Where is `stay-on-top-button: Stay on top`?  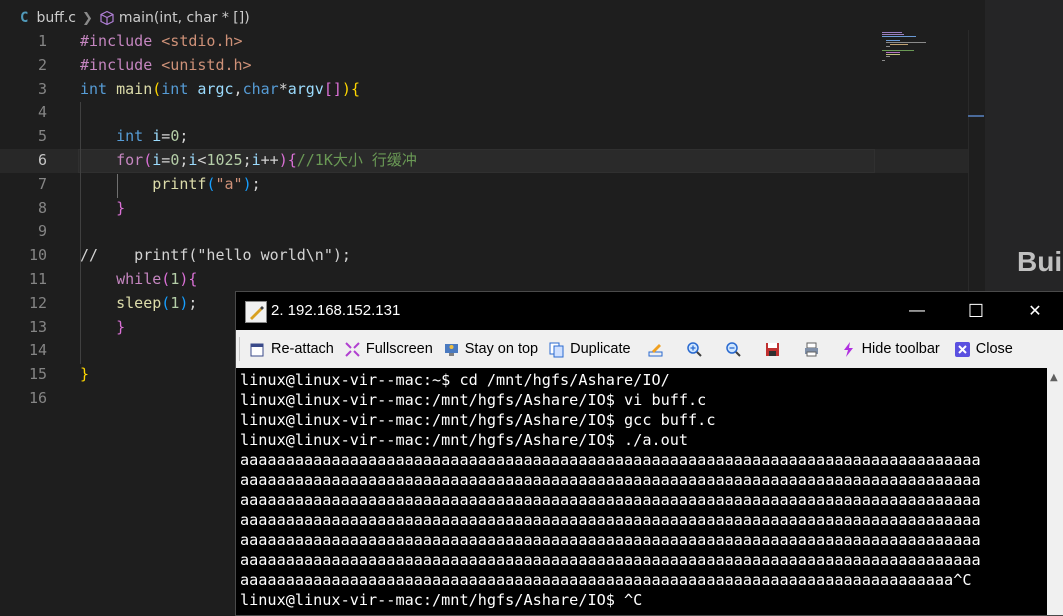
stay-on-top-button: Stay on top is located at coordinates (490, 349).